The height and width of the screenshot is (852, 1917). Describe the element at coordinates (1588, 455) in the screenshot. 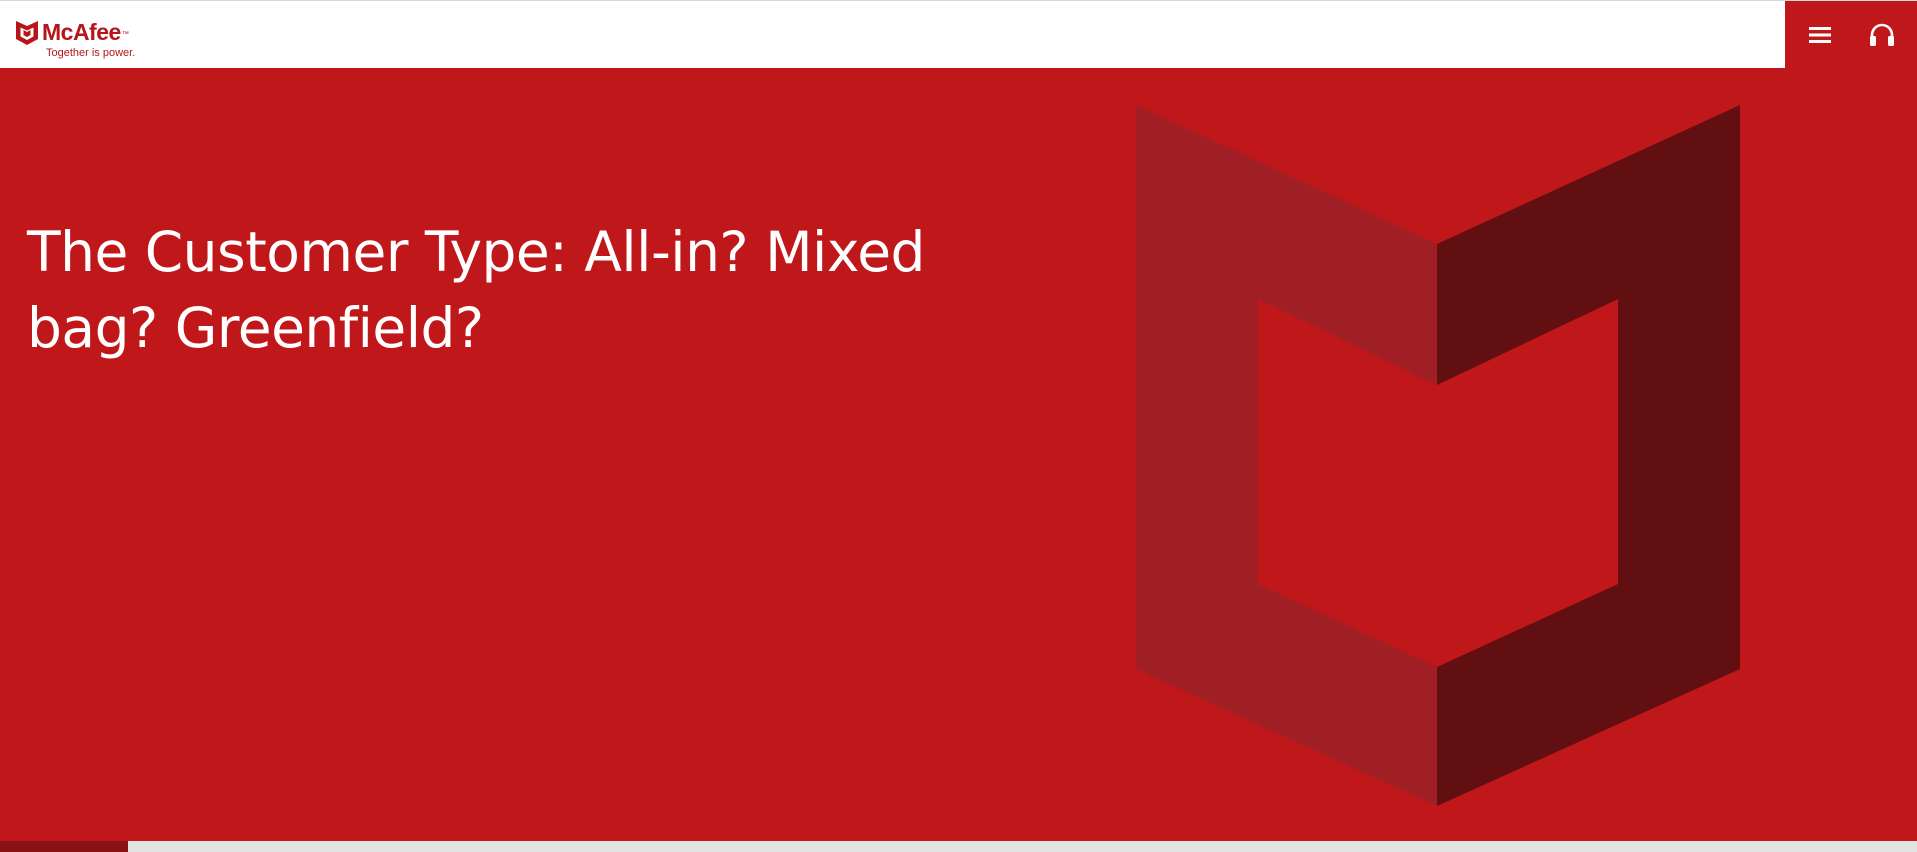

I see `shield-right-face` at that location.